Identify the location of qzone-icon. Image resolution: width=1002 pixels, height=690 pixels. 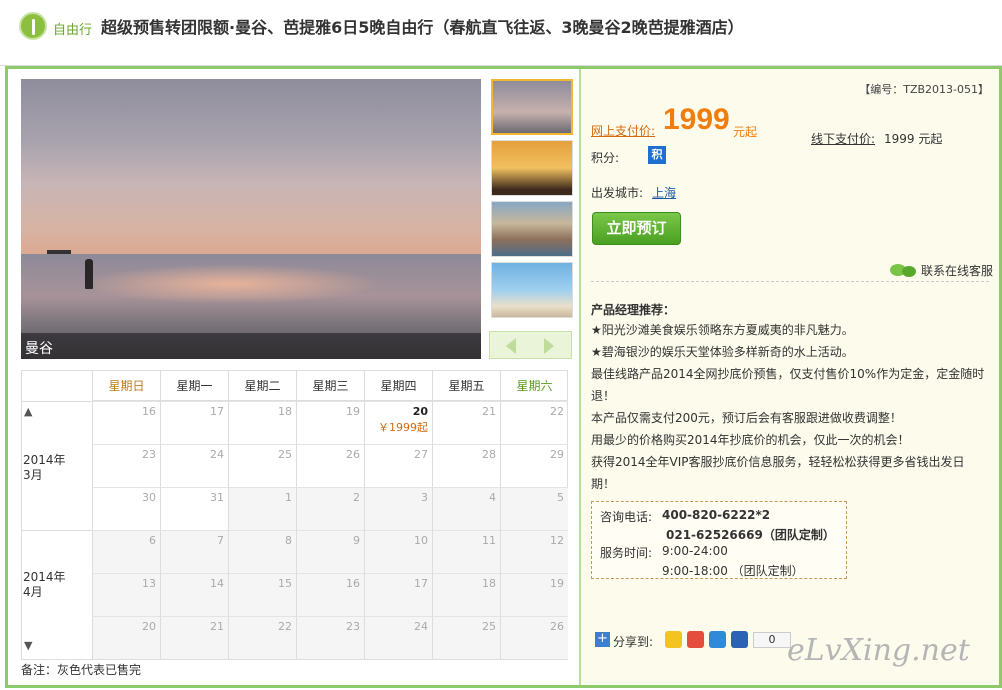
(673, 639).